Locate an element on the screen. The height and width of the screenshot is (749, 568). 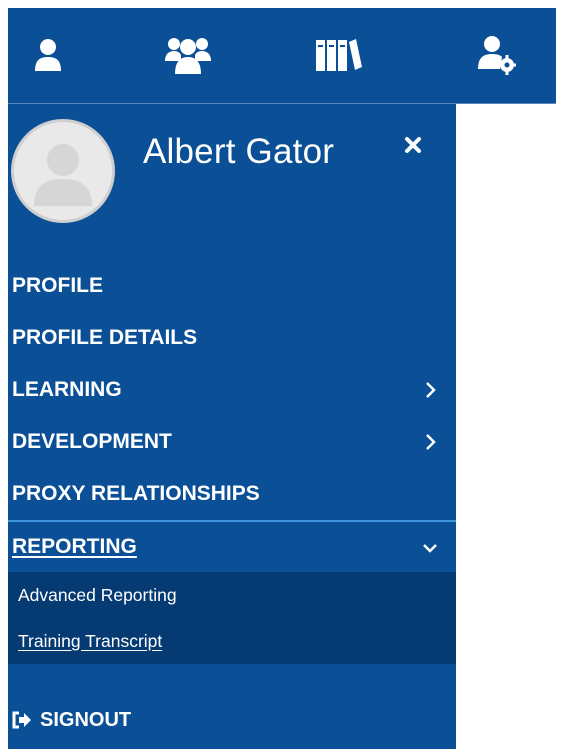
reporting-submenu: Advanced Reporting Training Transcript is located at coordinates (232, 618).